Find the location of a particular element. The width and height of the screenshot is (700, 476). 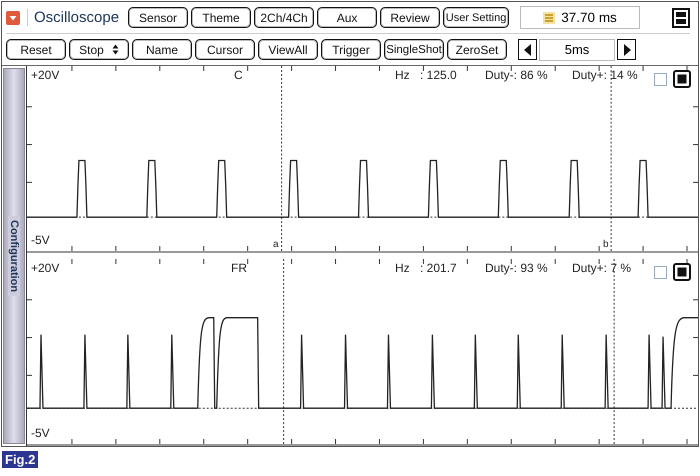

left-triangle-icon is located at coordinates (528, 50).